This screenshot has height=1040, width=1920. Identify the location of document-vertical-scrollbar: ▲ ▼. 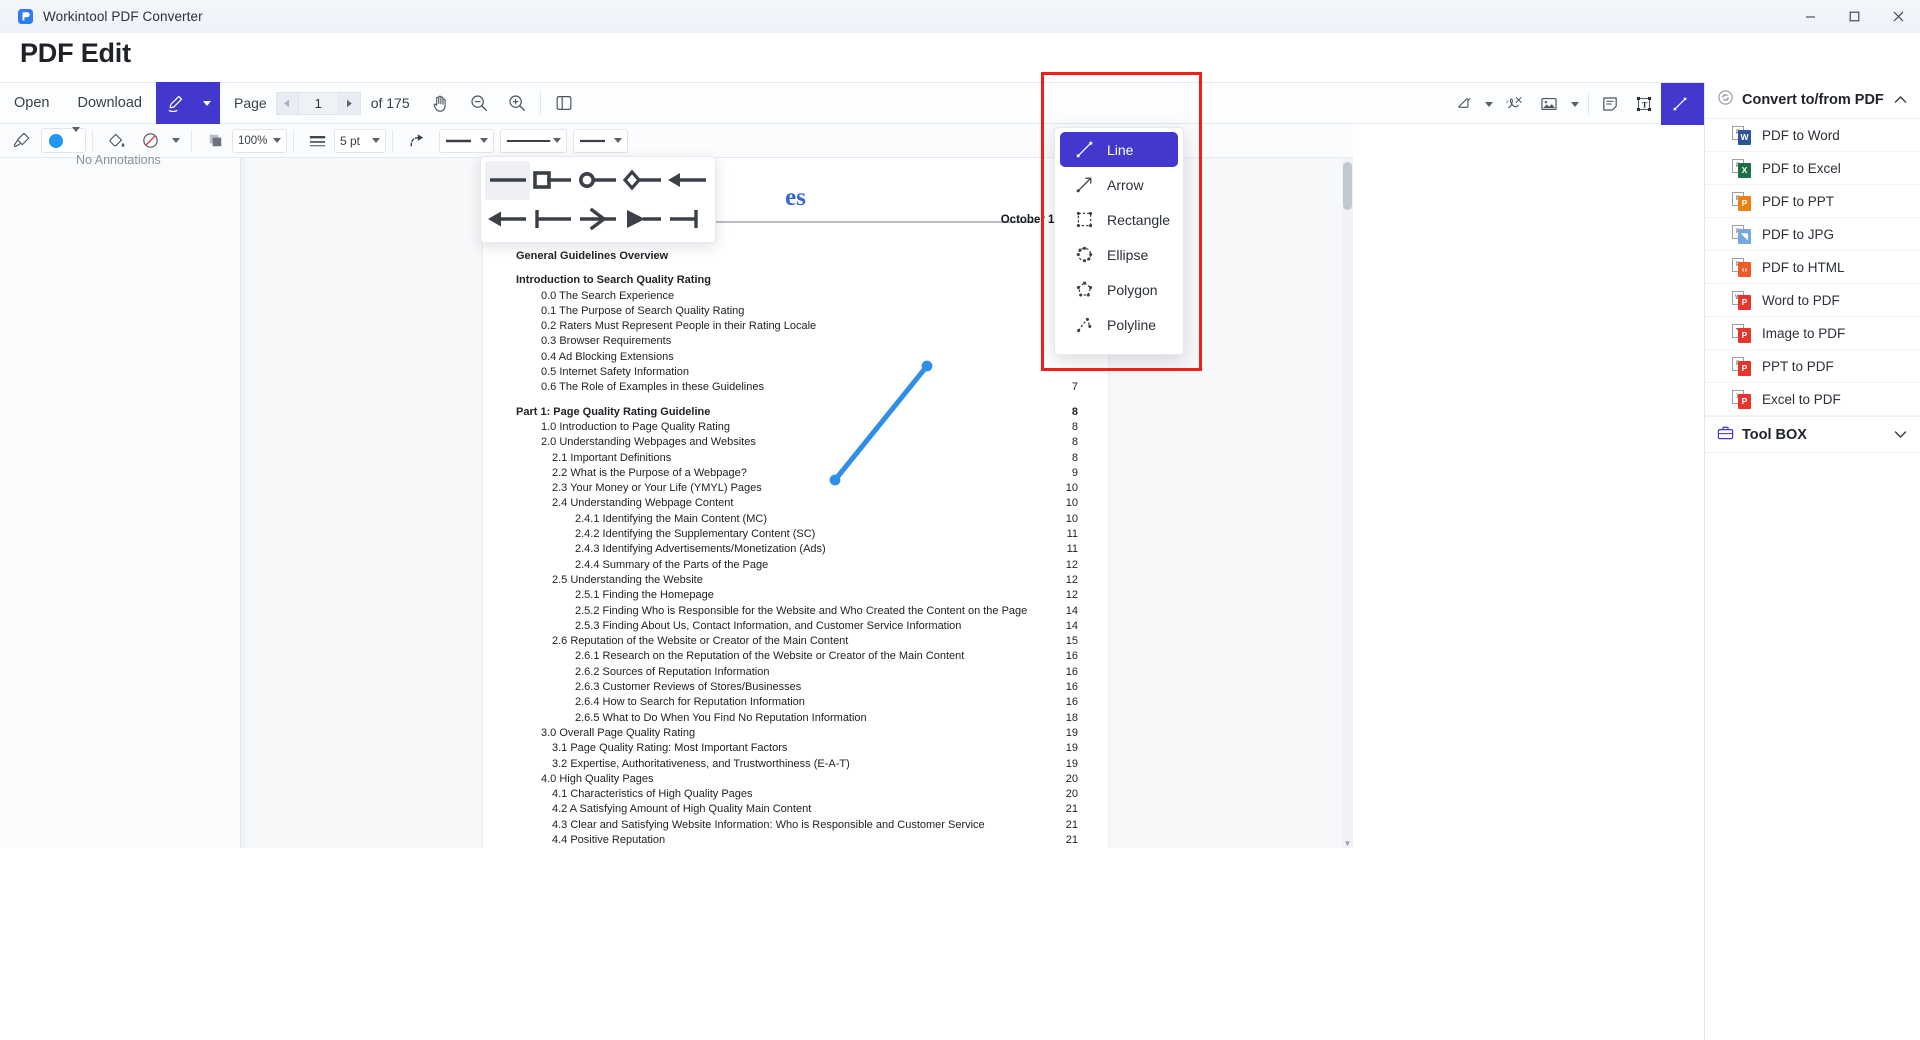
(1347, 503).